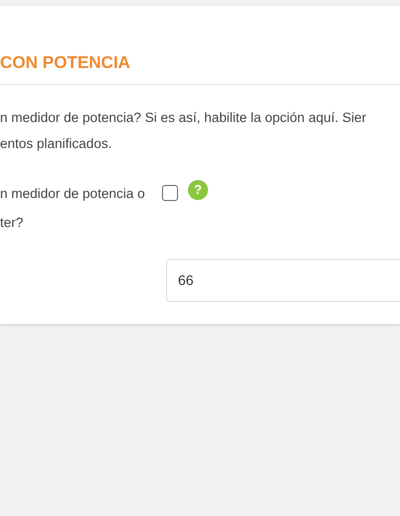  What do you see at coordinates (12, 223) in the screenshot?
I see `option-label: ter?` at bounding box center [12, 223].